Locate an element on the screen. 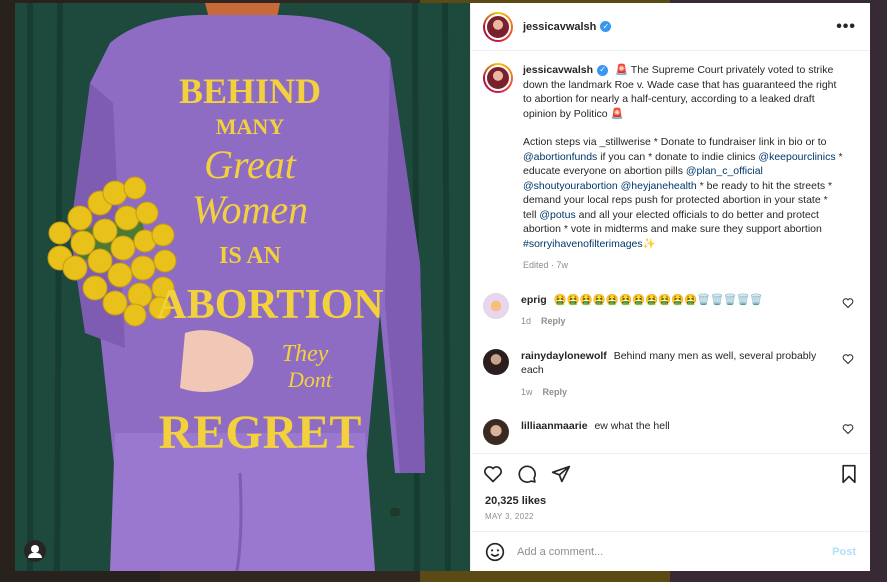 Image resolution: width=887 pixels, height=582 pixels. image-text-regret: REGRET is located at coordinates (260, 432).